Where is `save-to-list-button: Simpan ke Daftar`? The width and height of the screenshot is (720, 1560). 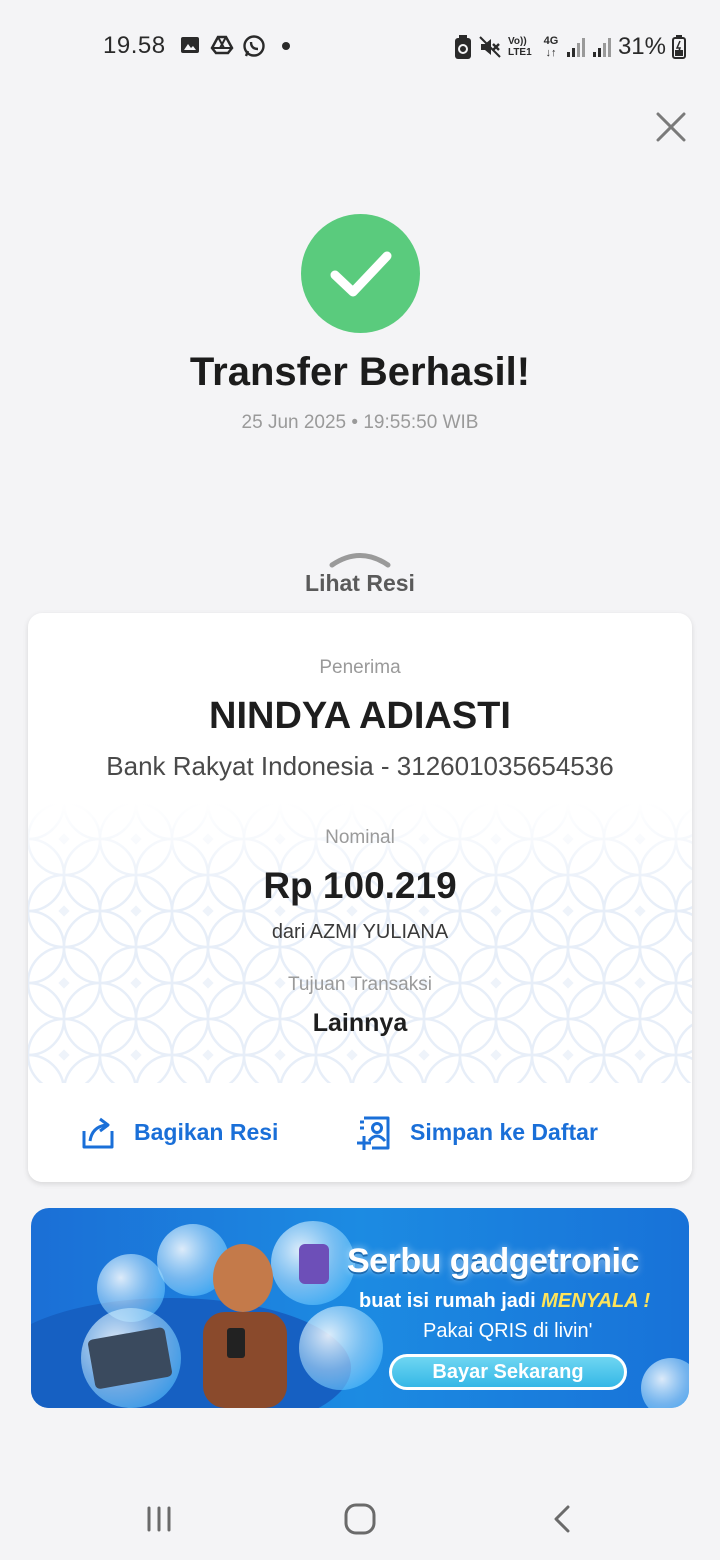
save-to-list-button: Simpan ke Daftar is located at coordinates (477, 1132).